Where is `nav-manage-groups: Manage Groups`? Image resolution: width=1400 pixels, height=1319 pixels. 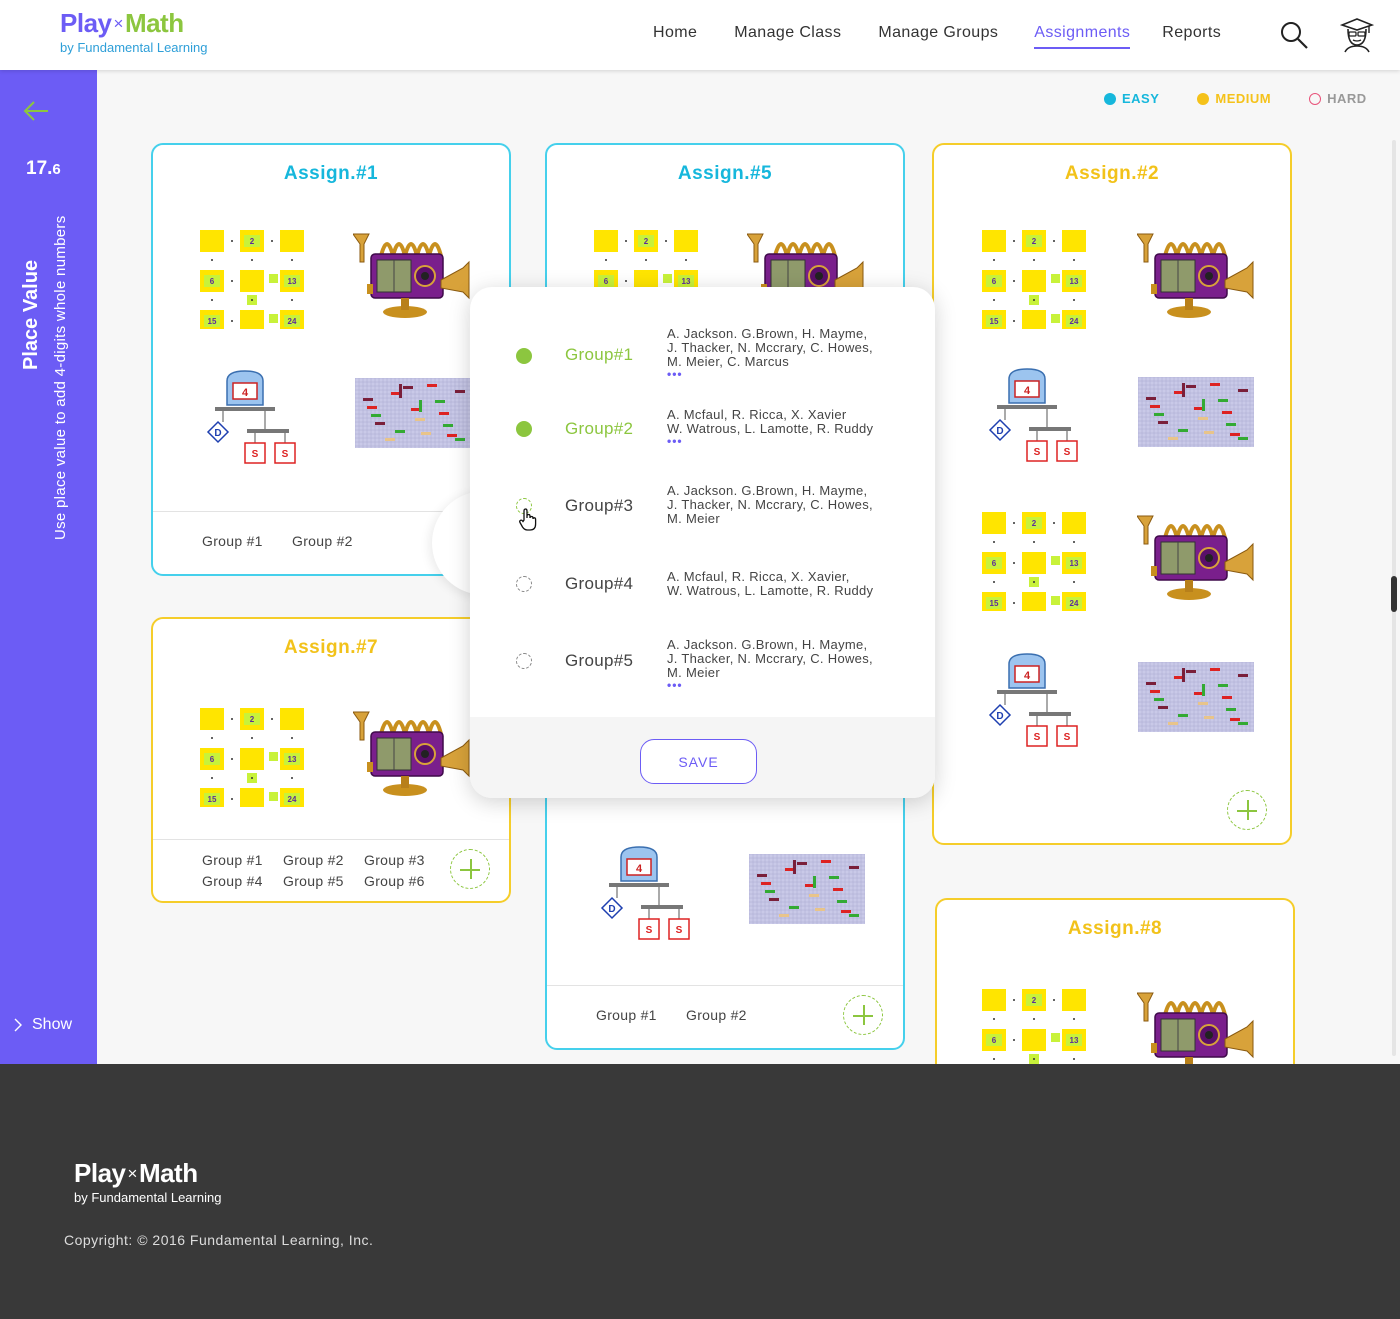 nav-manage-groups: Manage Groups is located at coordinates (938, 36).